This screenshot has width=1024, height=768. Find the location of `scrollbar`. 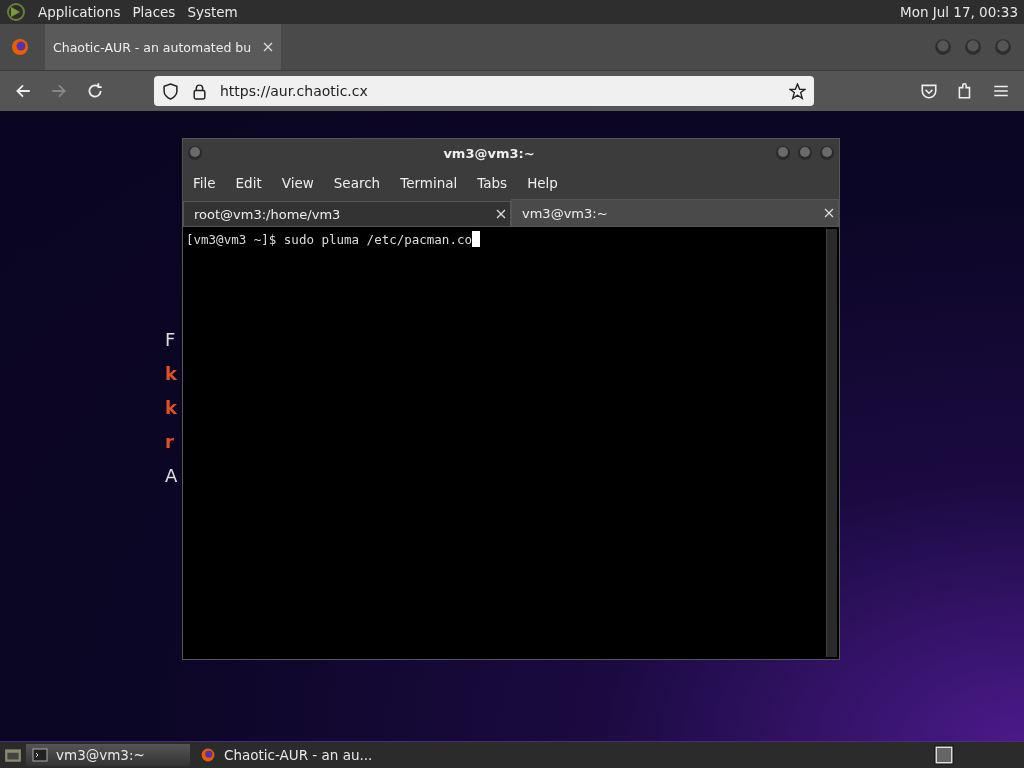

scrollbar is located at coordinates (831, 443).